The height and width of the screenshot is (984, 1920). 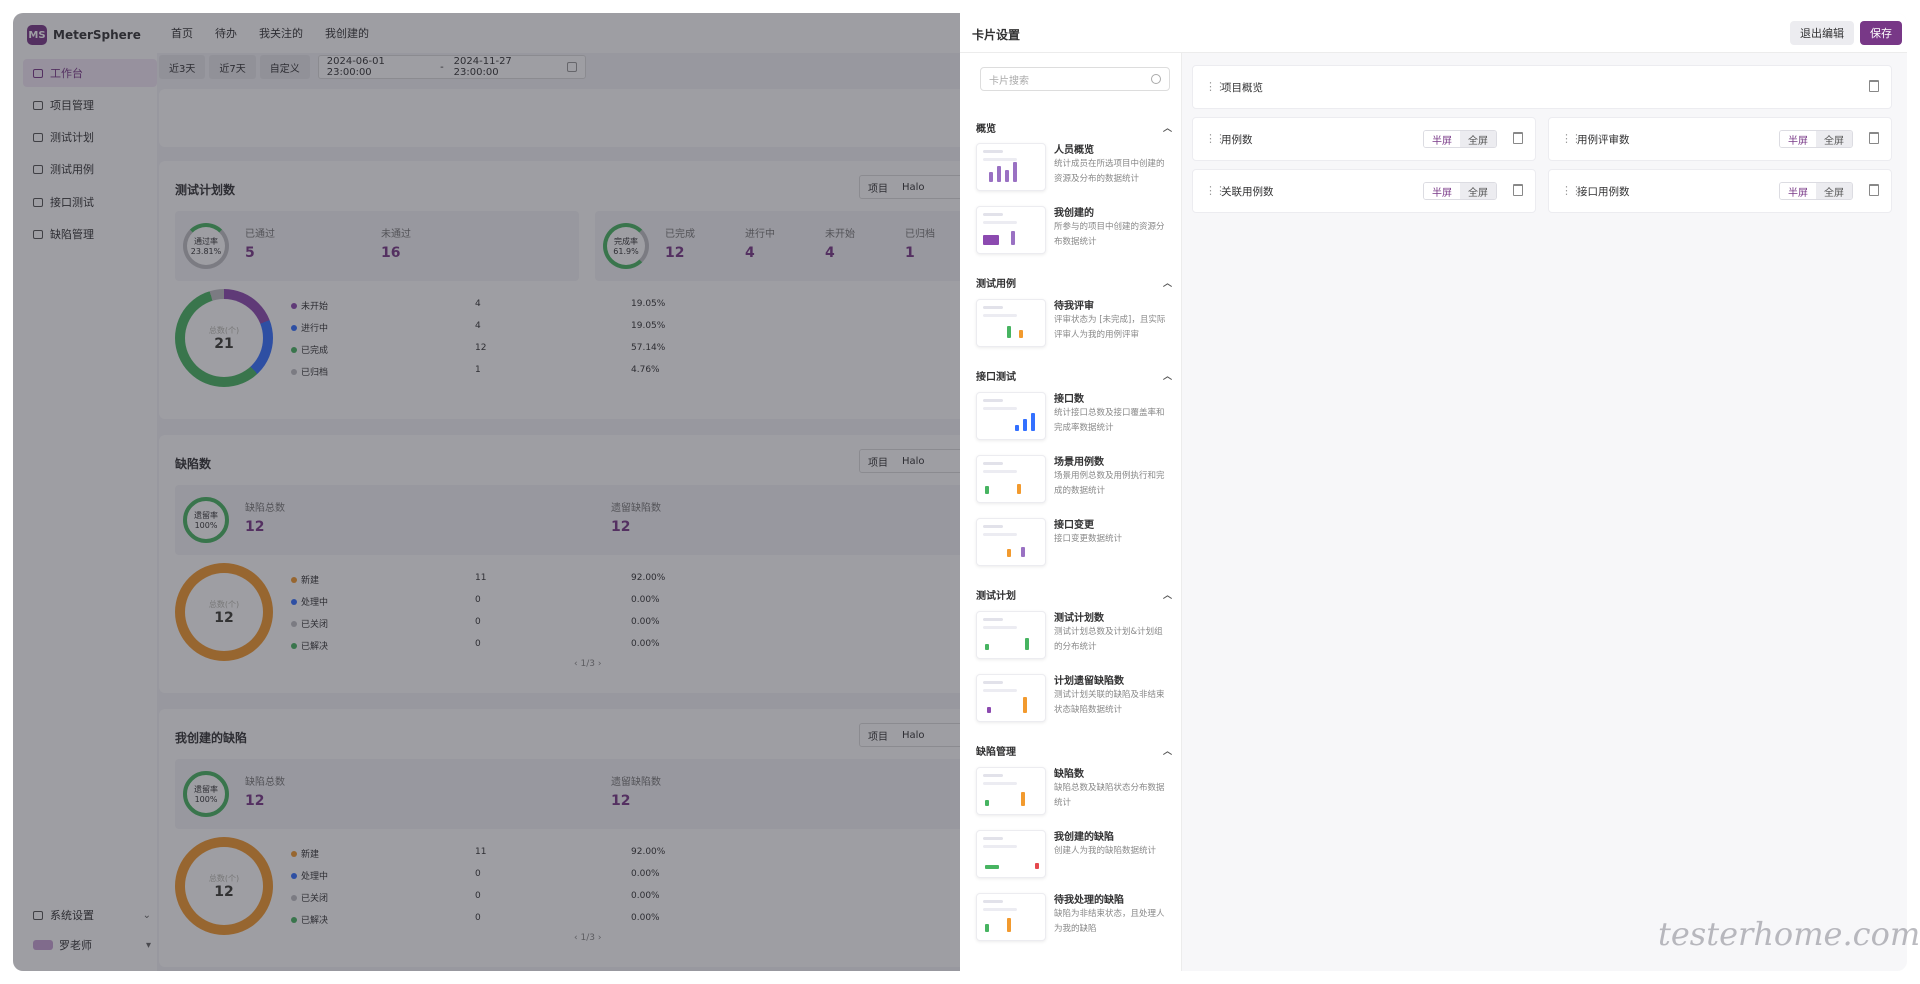 I want to click on layout-card-review-count: ⋮⋮ 用例评审数 半屏 全屏, so click(x=1720, y=139).